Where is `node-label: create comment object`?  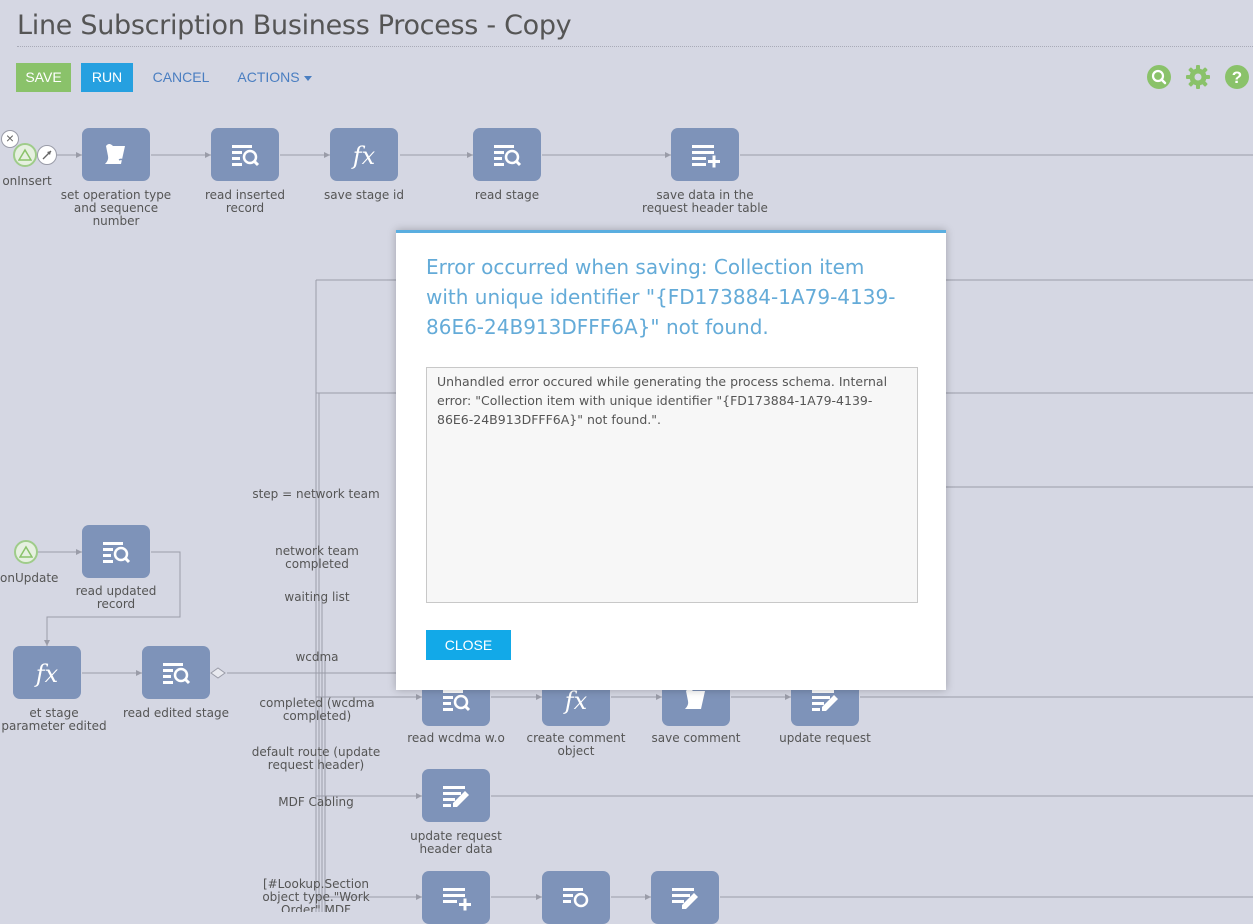
node-label: create comment object is located at coordinates (576, 744).